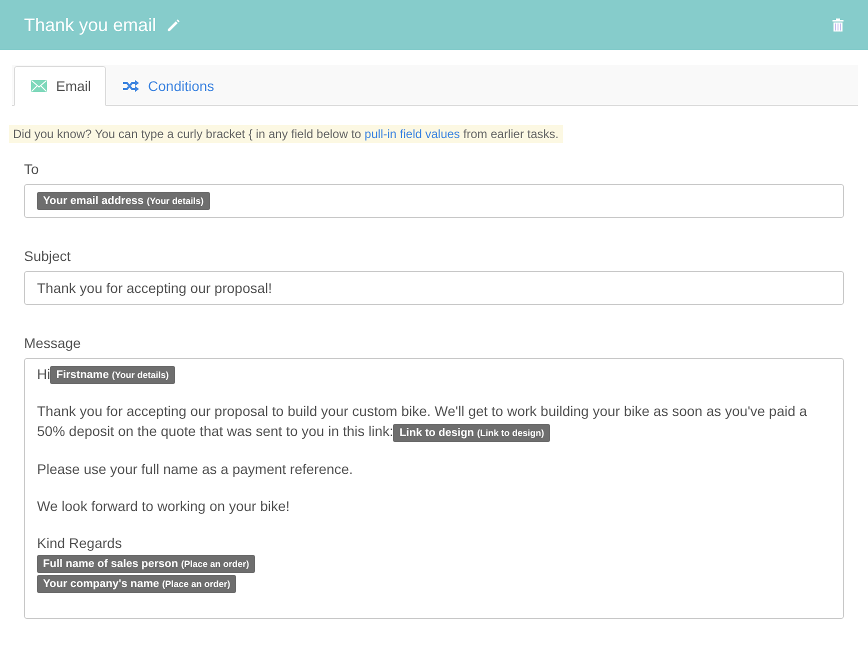 Image resolution: width=868 pixels, height=667 pixels. What do you see at coordinates (195, 469) in the screenshot?
I see `message-line: Please use your full name as a payment reference.` at bounding box center [195, 469].